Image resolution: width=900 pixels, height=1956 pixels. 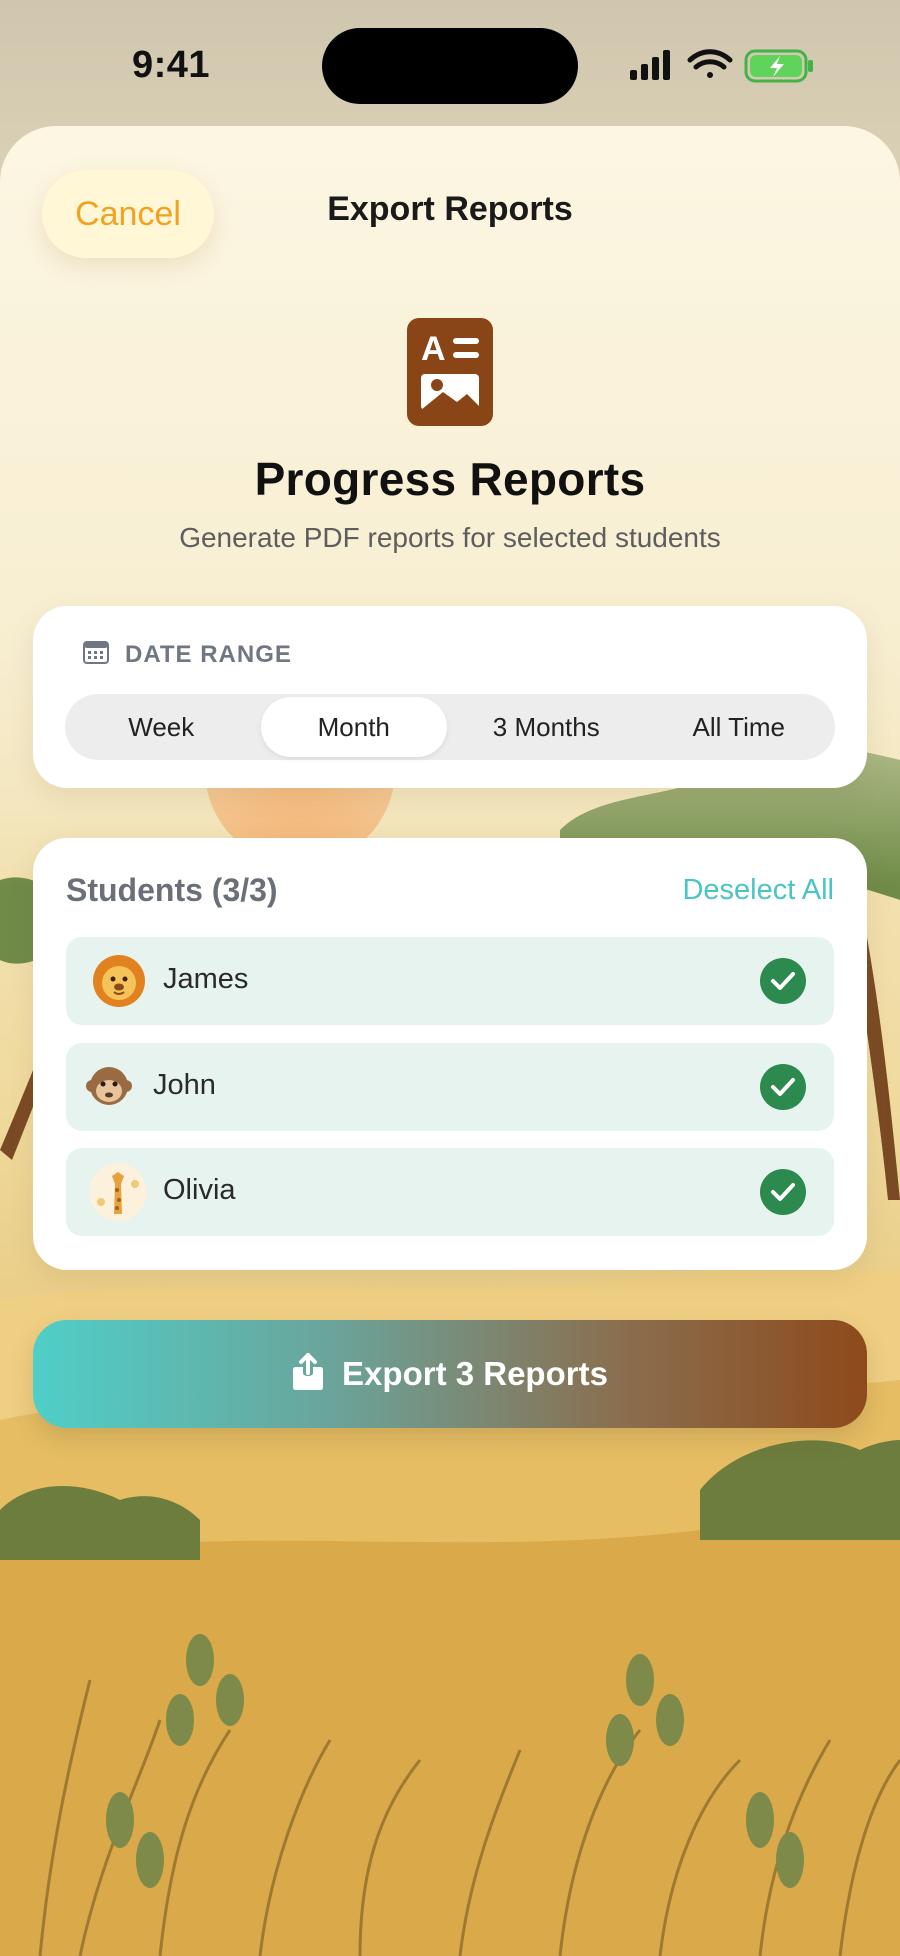 I want to click on student-row-james: James, so click(x=450, y=981).